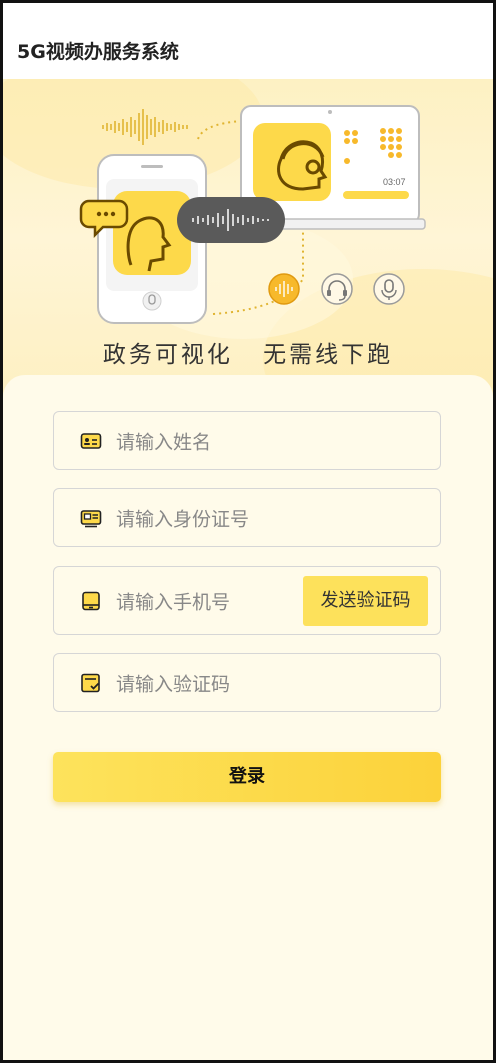  Describe the element at coordinates (248, 41) in the screenshot. I see `app-header: 5G视频办服务系统` at that location.